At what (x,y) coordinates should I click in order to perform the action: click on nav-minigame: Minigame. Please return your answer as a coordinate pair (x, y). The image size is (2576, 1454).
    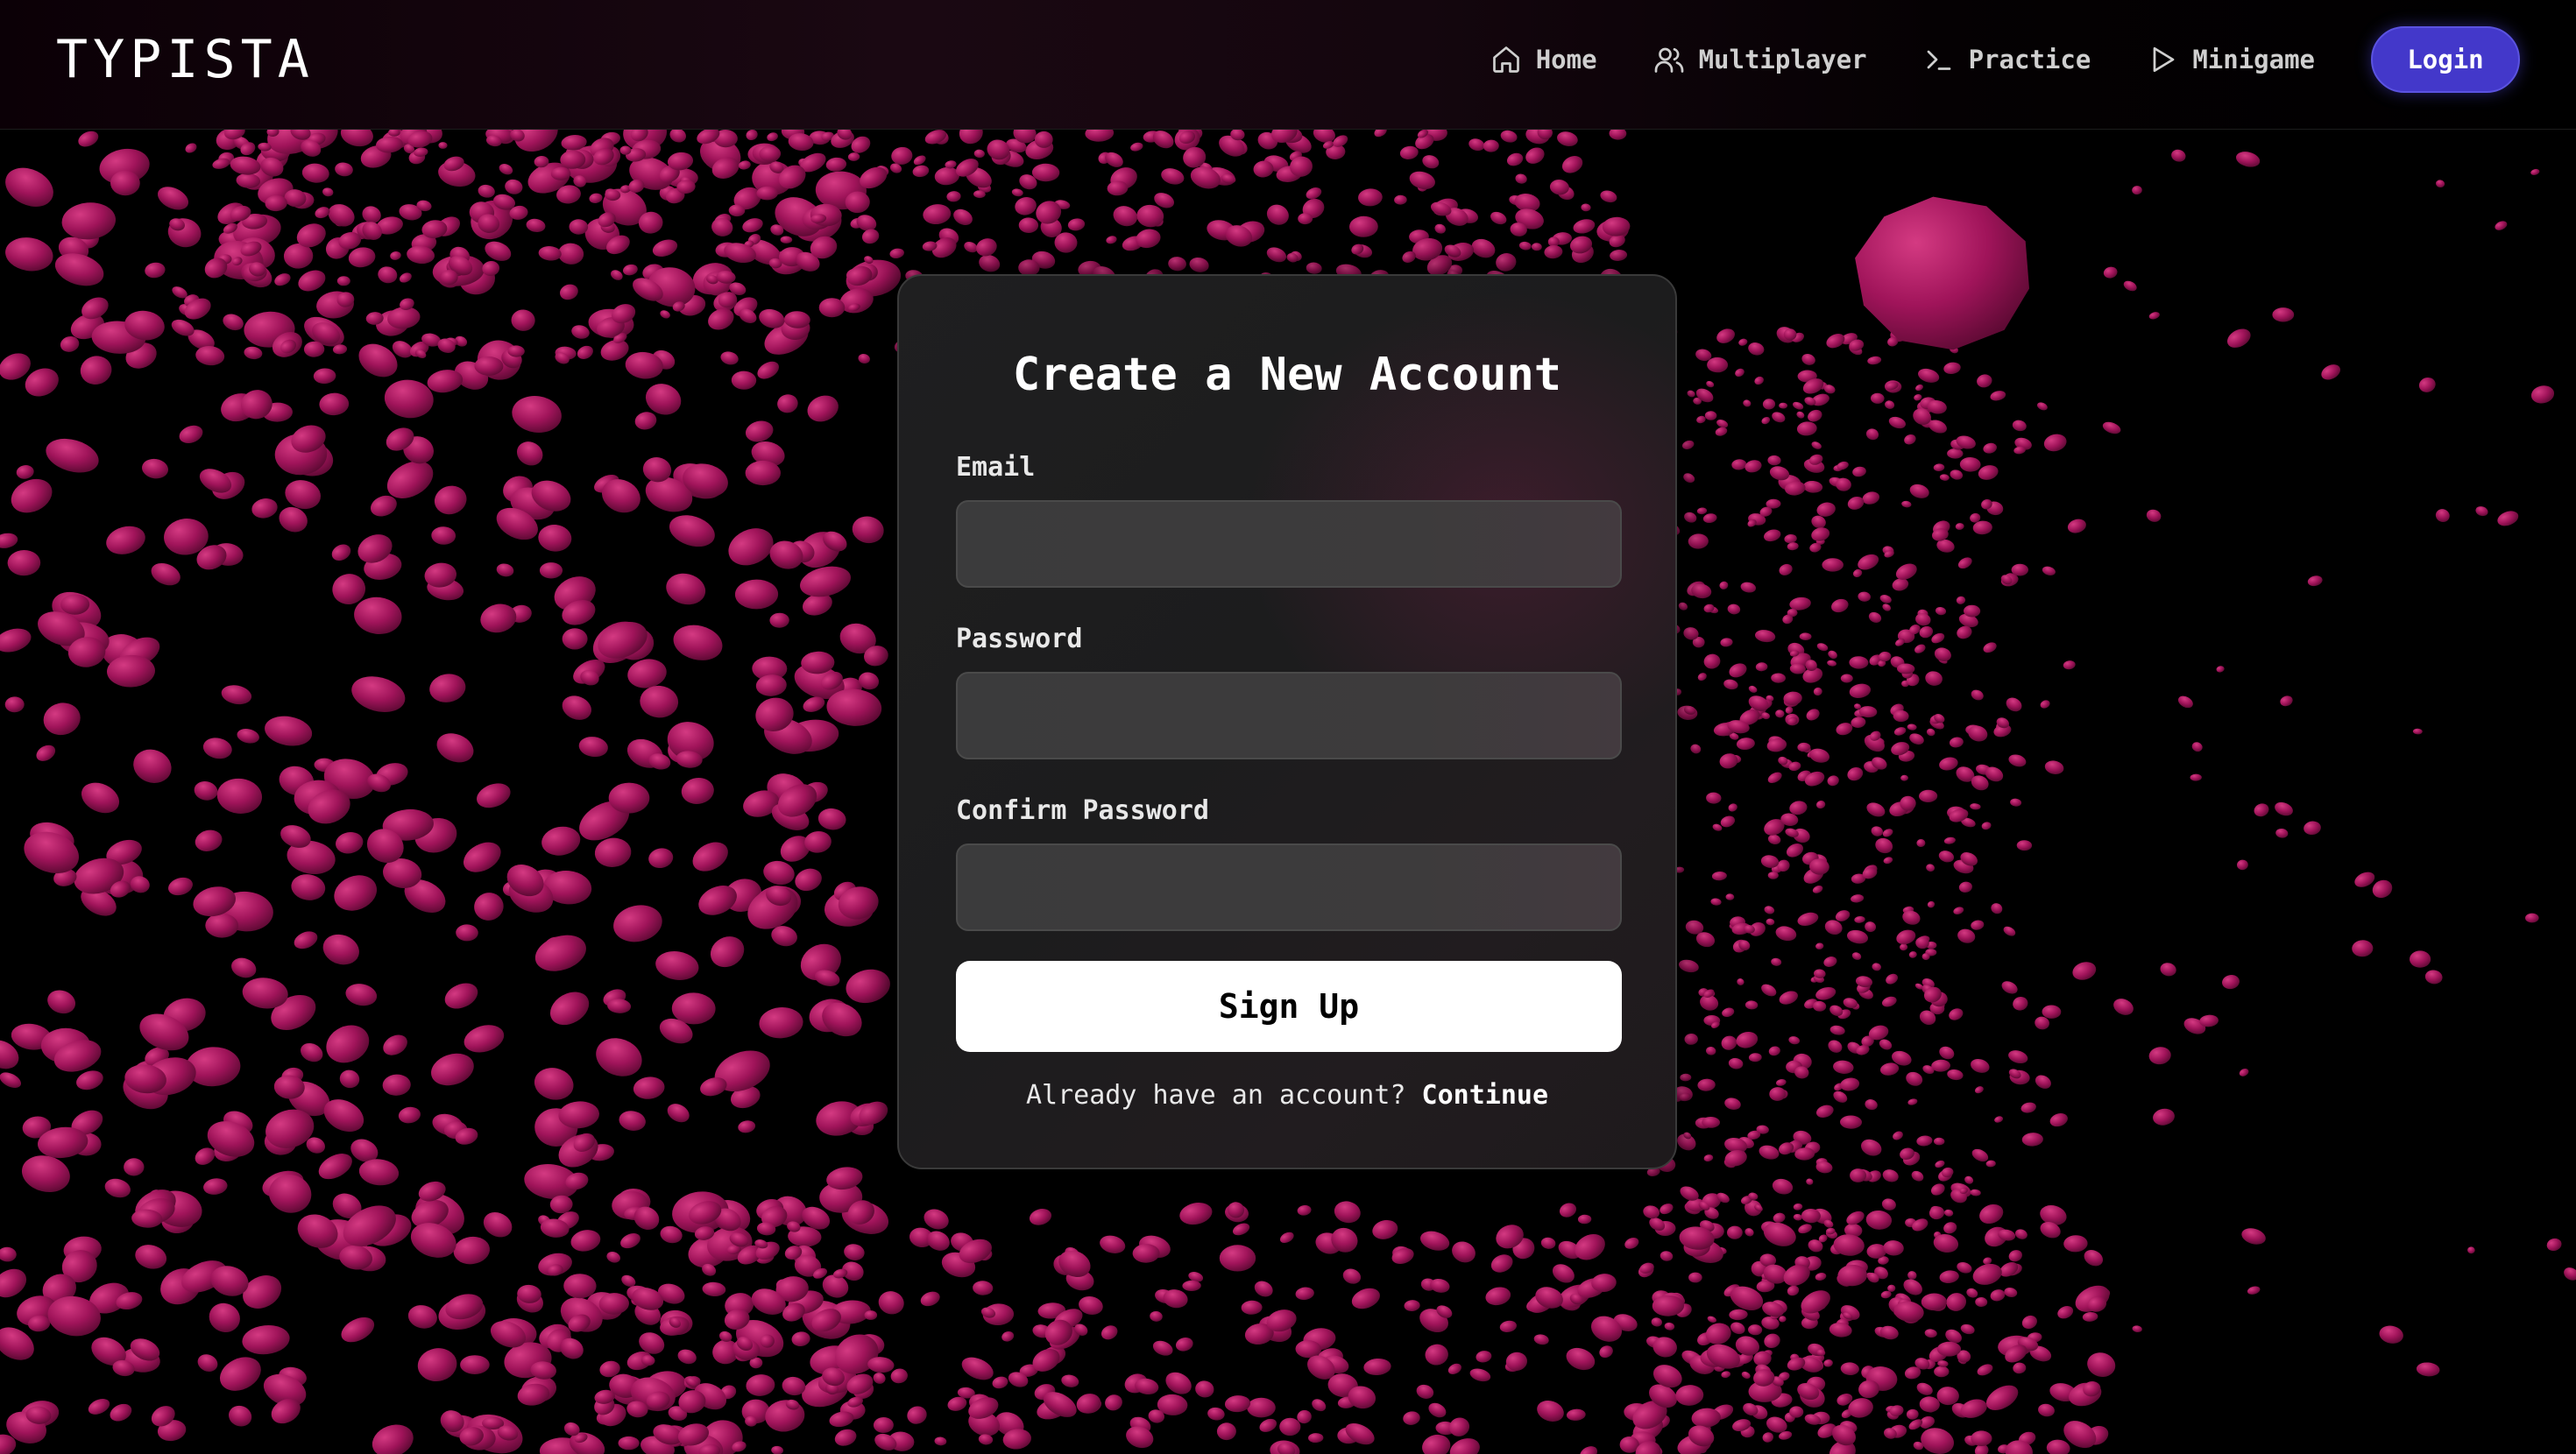
    Looking at the image, I should click on (2231, 59).